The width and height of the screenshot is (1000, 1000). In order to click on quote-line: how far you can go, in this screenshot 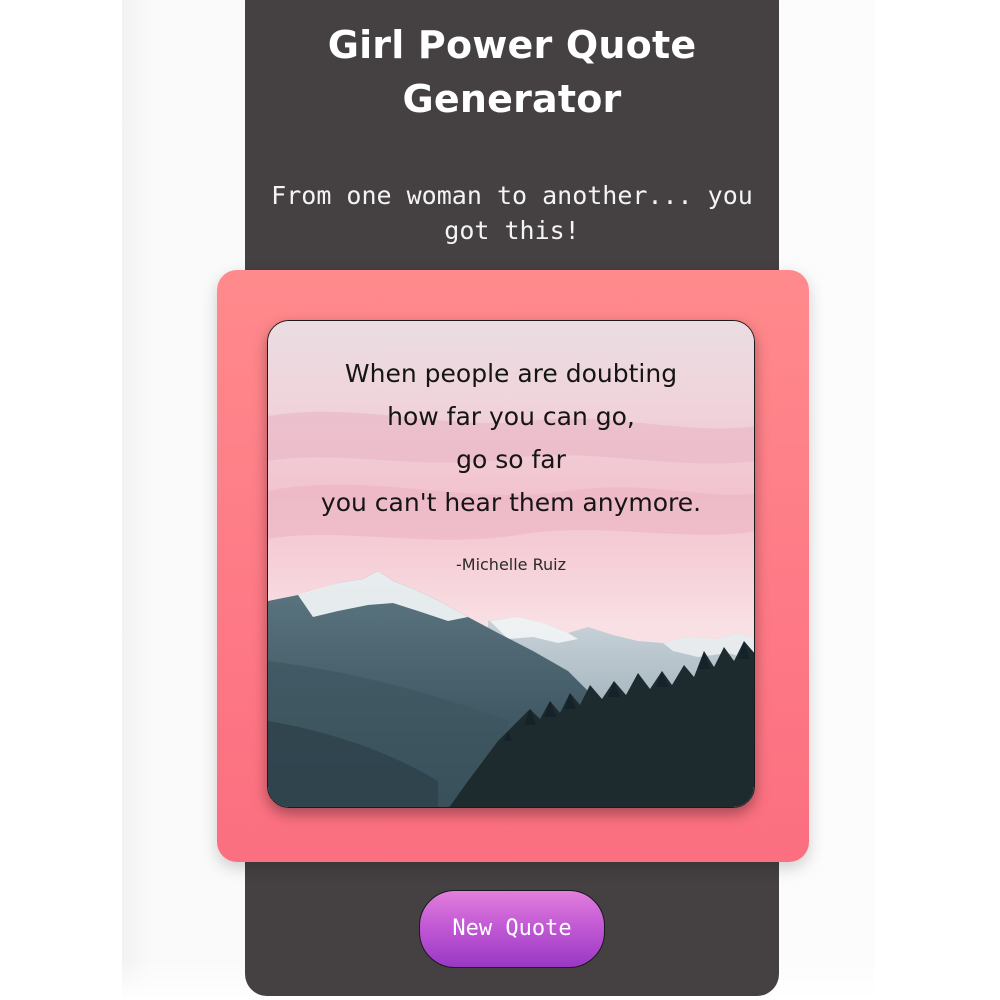, I will do `click(511, 416)`.